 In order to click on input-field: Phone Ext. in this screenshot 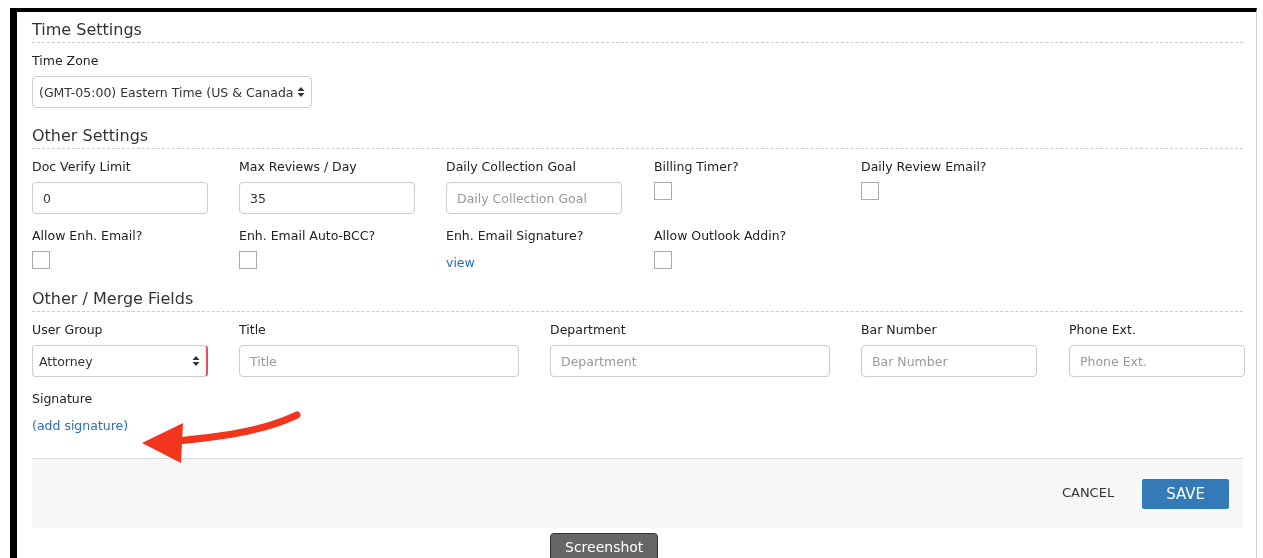, I will do `click(1157, 361)`.